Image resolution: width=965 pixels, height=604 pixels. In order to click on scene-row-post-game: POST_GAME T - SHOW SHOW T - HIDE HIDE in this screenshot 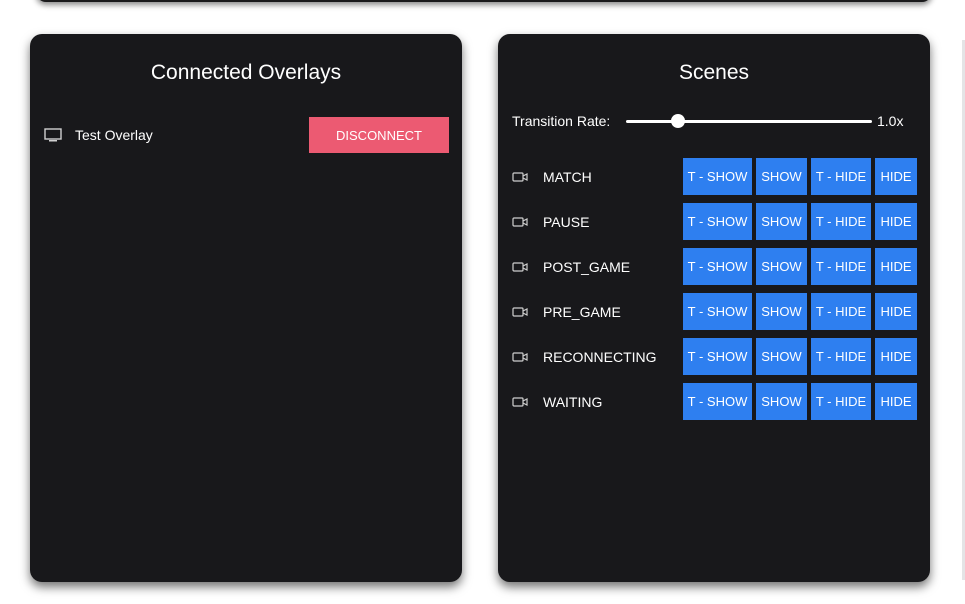, I will do `click(715, 266)`.